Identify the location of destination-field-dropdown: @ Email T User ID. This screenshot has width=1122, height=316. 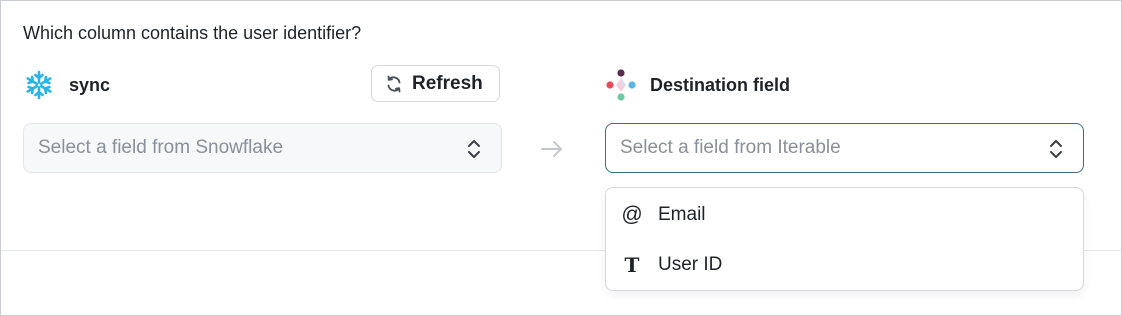
(844, 239).